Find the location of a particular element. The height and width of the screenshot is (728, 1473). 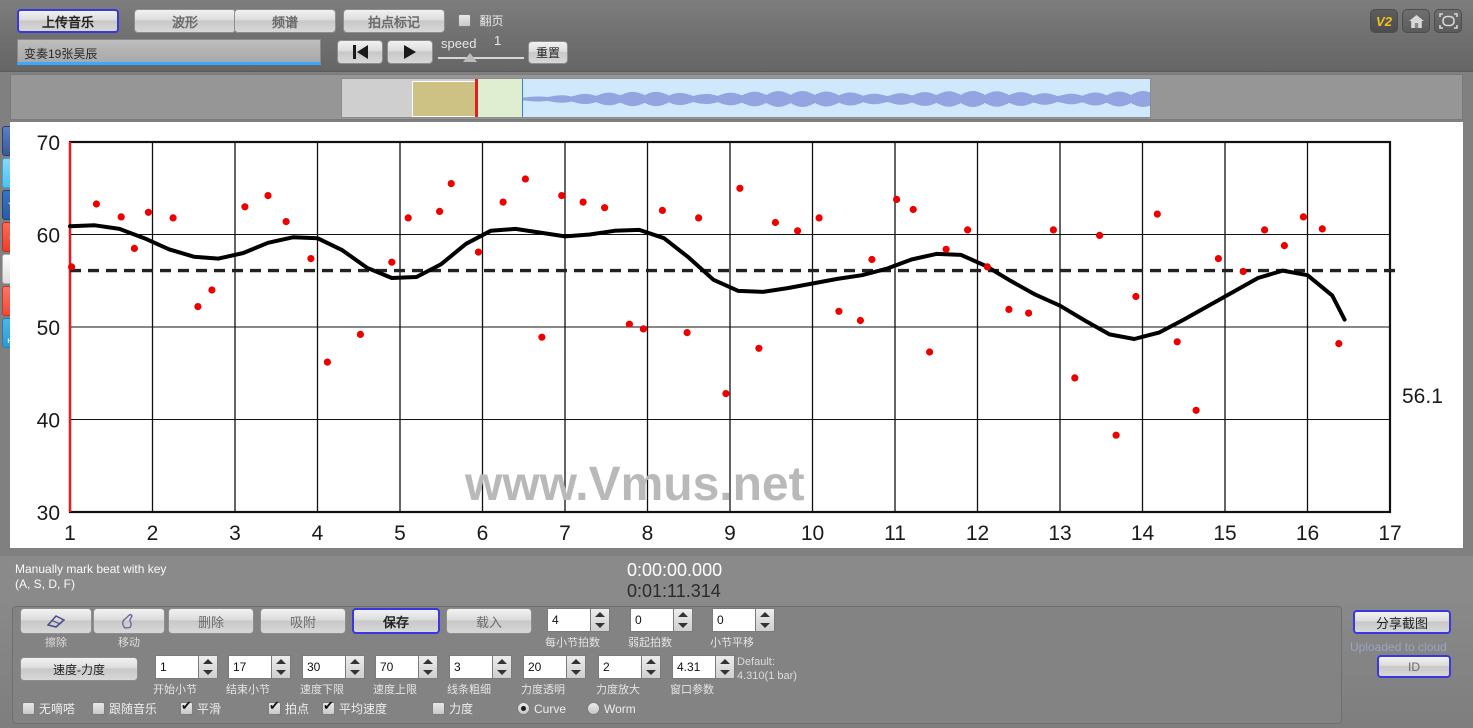

spinner-velocity-opacity-arrows is located at coordinates (576, 667).